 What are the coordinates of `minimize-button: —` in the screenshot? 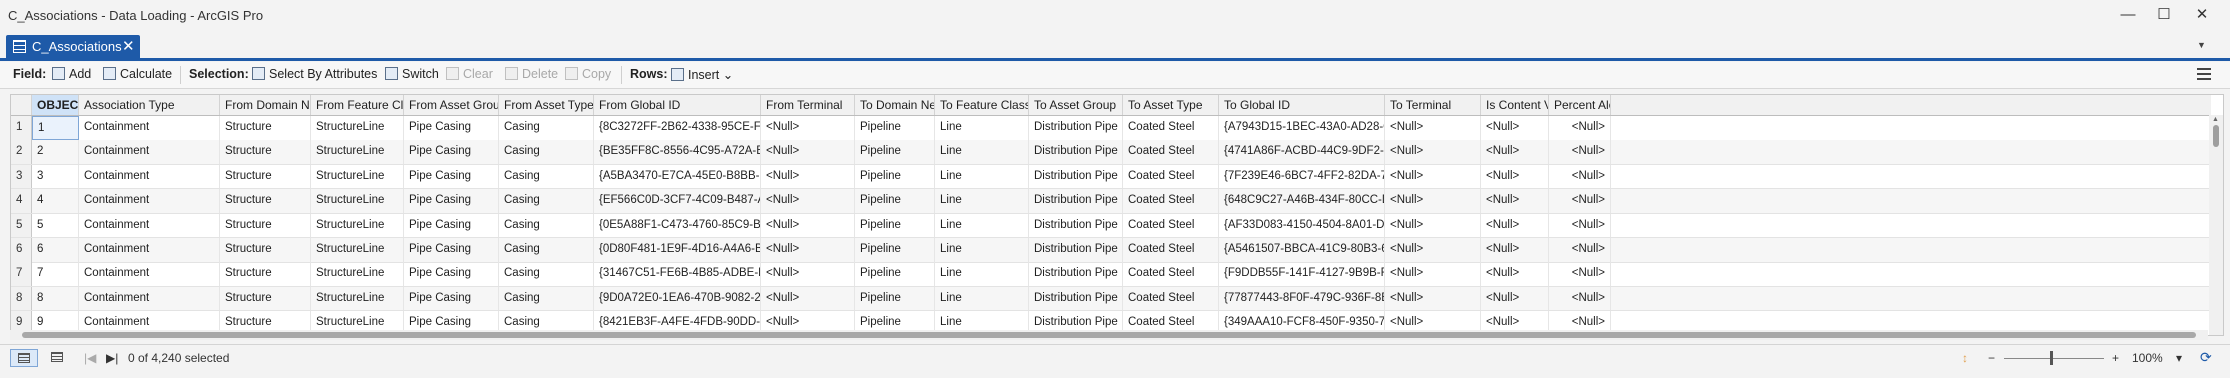 It's located at (2128, 15).